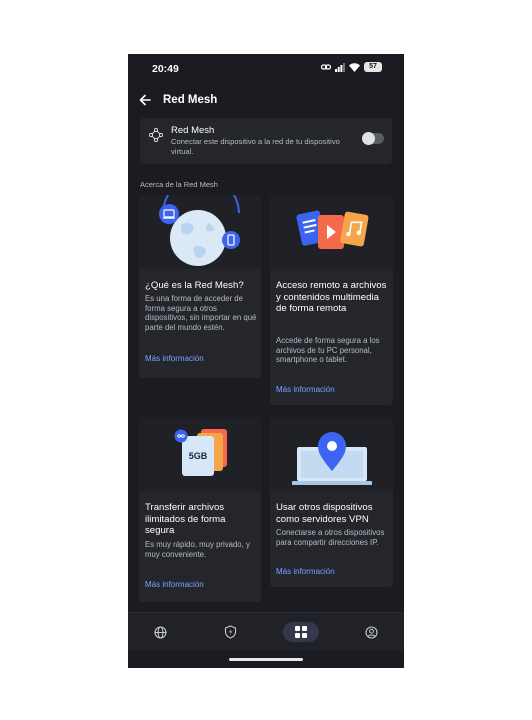 The image size is (532, 720). I want to click on status-icons: 57, so click(351, 67).